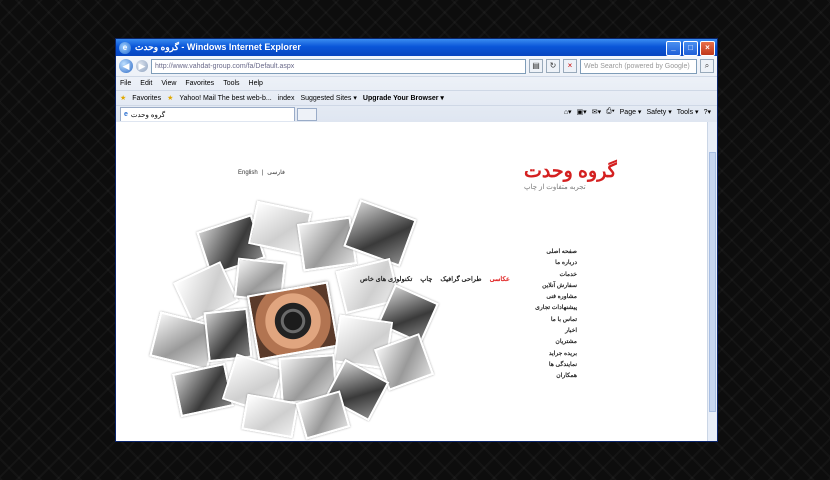  I want to click on sidenav-services: خدمات, so click(556, 275).